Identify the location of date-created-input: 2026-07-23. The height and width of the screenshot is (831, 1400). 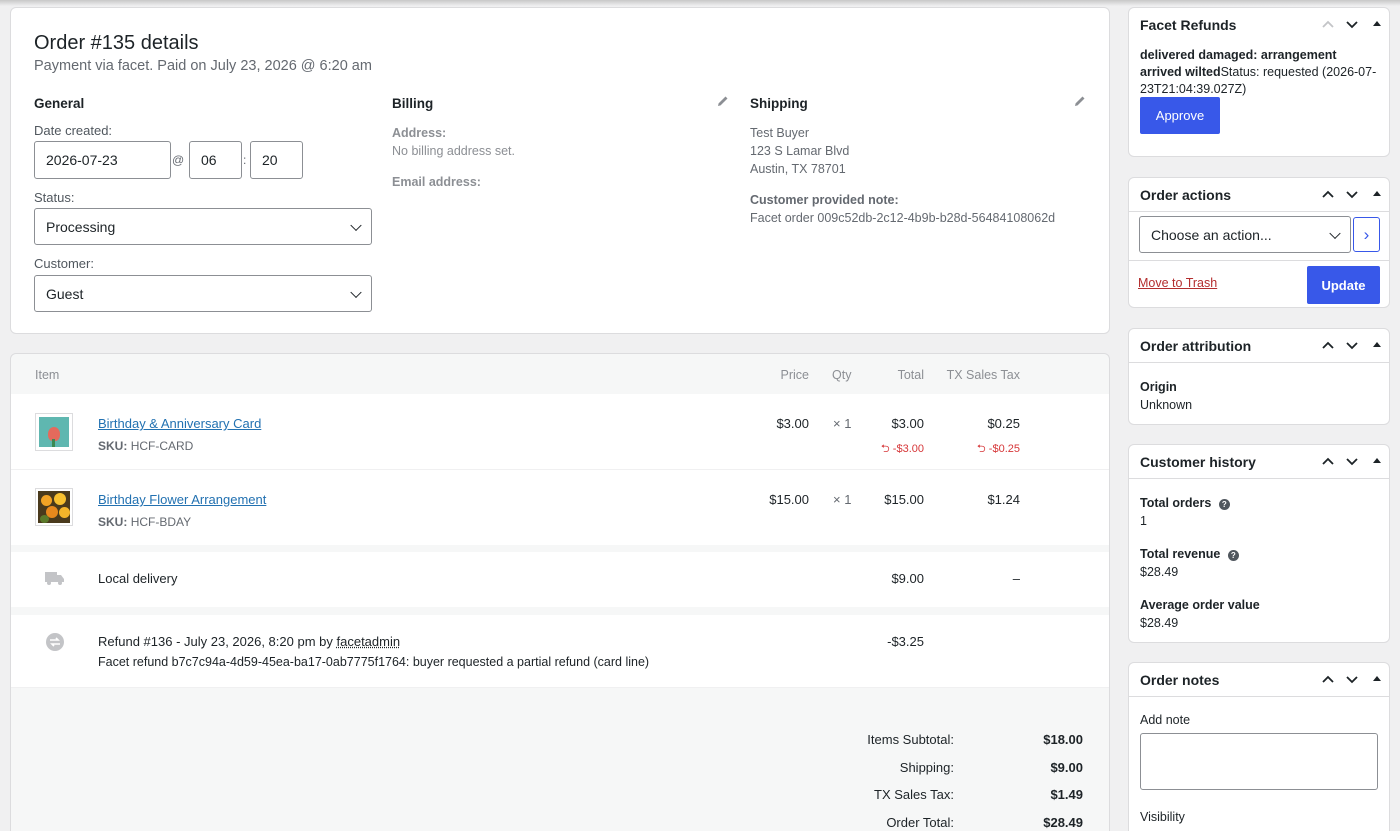
(102, 160).